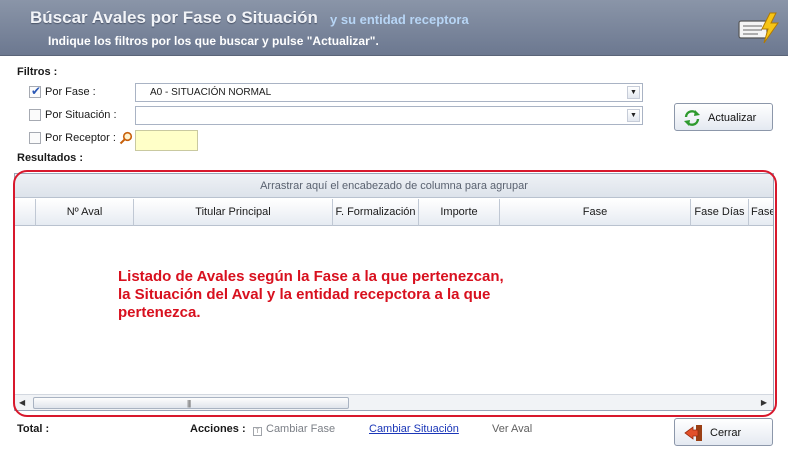 This screenshot has height=459, width=788. Describe the element at coordinates (414, 429) in the screenshot. I see `cambiar-situacion-link: Cambiar Situación` at that location.